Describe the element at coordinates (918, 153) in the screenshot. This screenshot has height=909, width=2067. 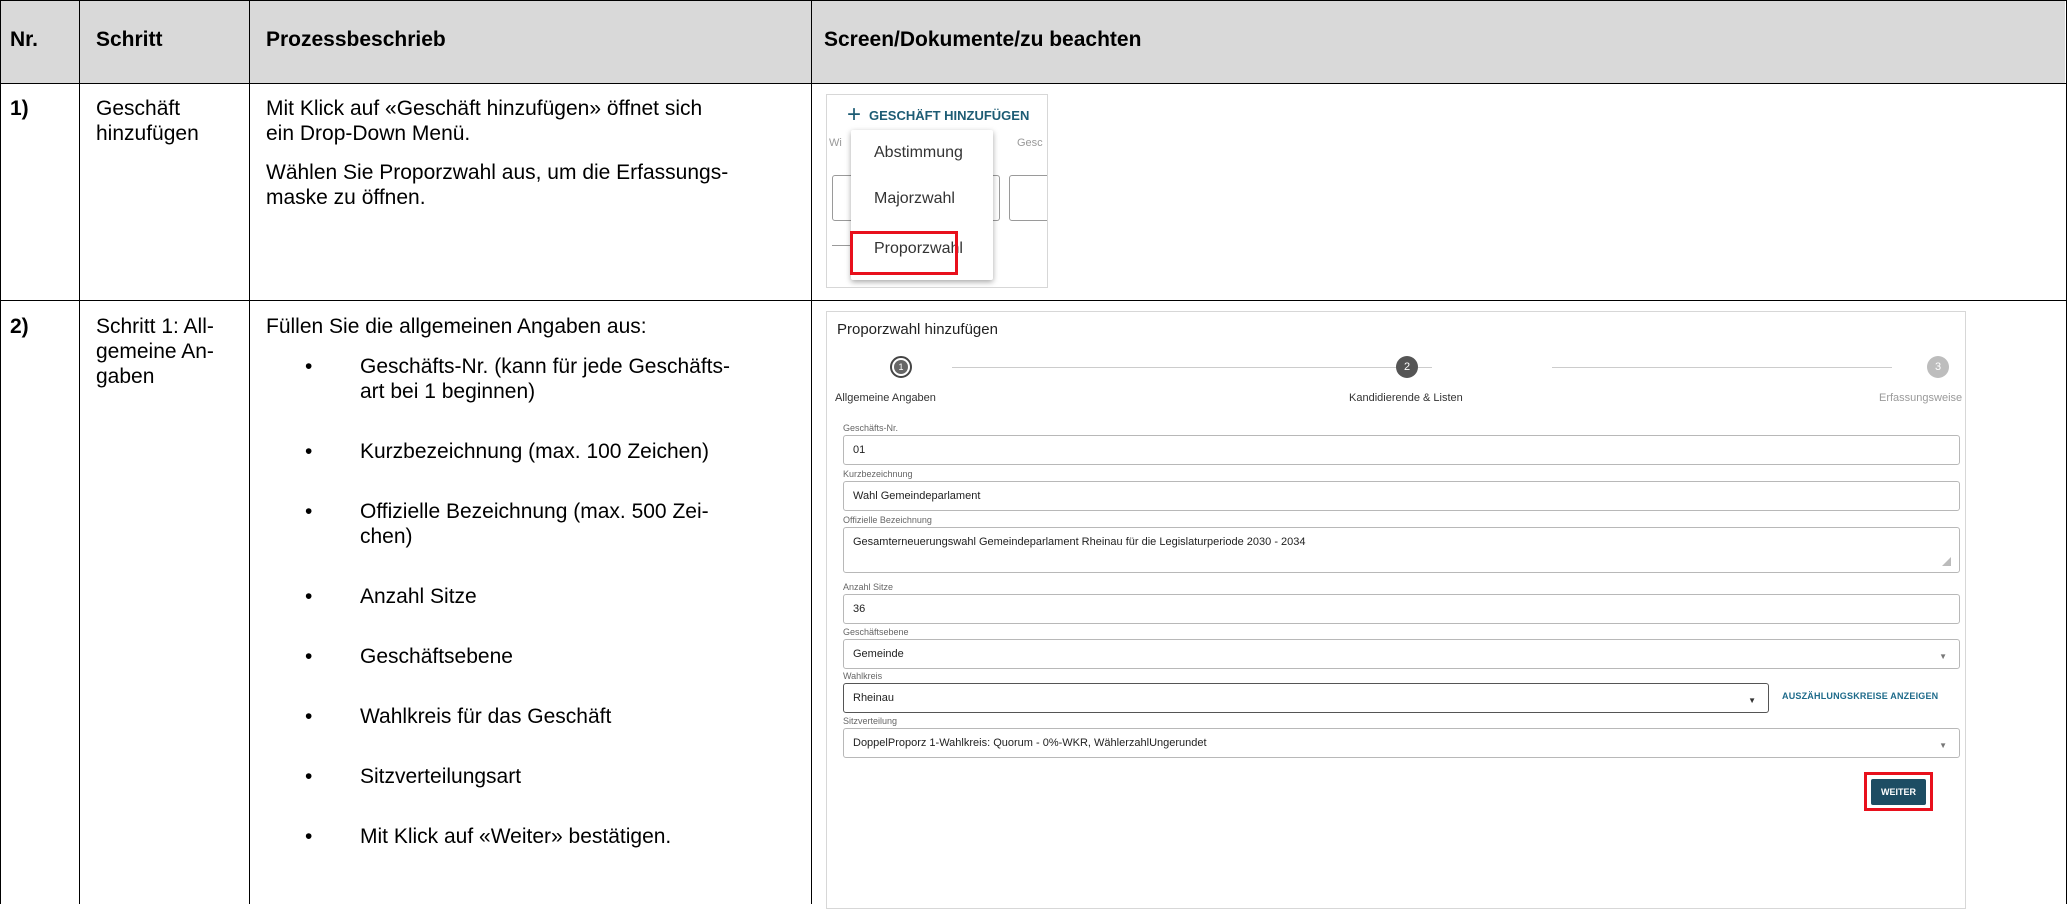
I see `menu-item-abstimmung: Abstimmung` at that location.